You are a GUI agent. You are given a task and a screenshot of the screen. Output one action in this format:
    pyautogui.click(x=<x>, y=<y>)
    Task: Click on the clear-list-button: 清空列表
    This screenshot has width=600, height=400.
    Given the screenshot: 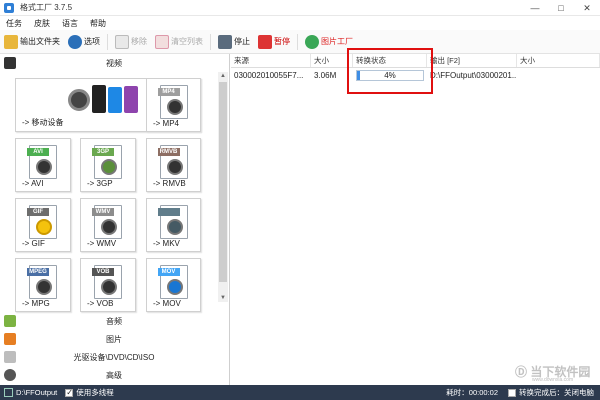 What is the action you would take?
    pyautogui.click(x=179, y=42)
    